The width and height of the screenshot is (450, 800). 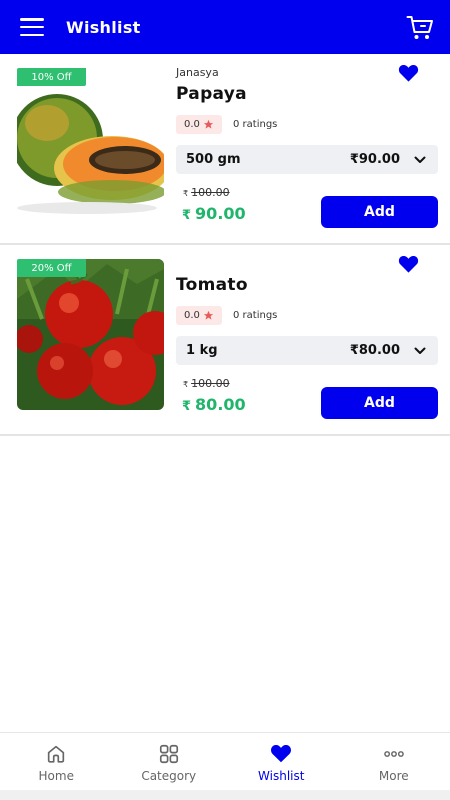 What do you see at coordinates (197, 72) in the screenshot?
I see `brand-name: Janasya` at bounding box center [197, 72].